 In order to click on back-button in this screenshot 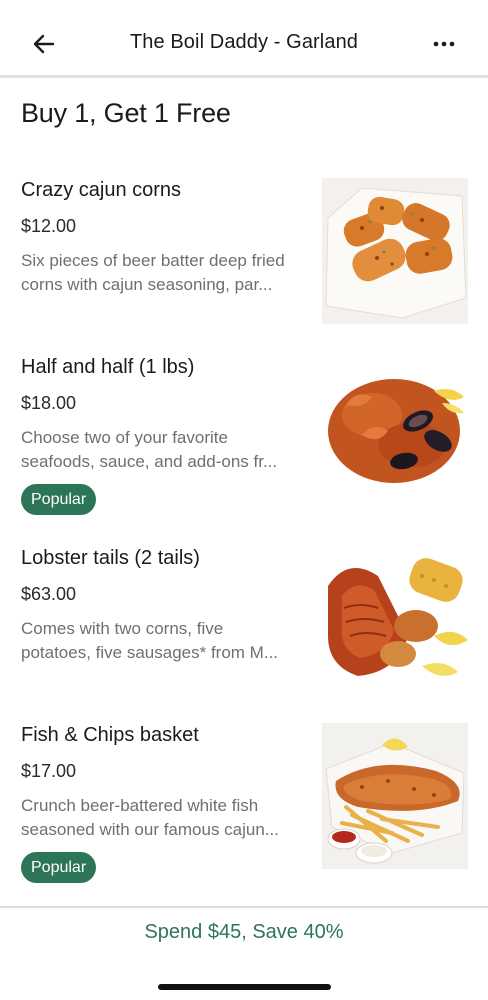, I will do `click(44, 44)`.